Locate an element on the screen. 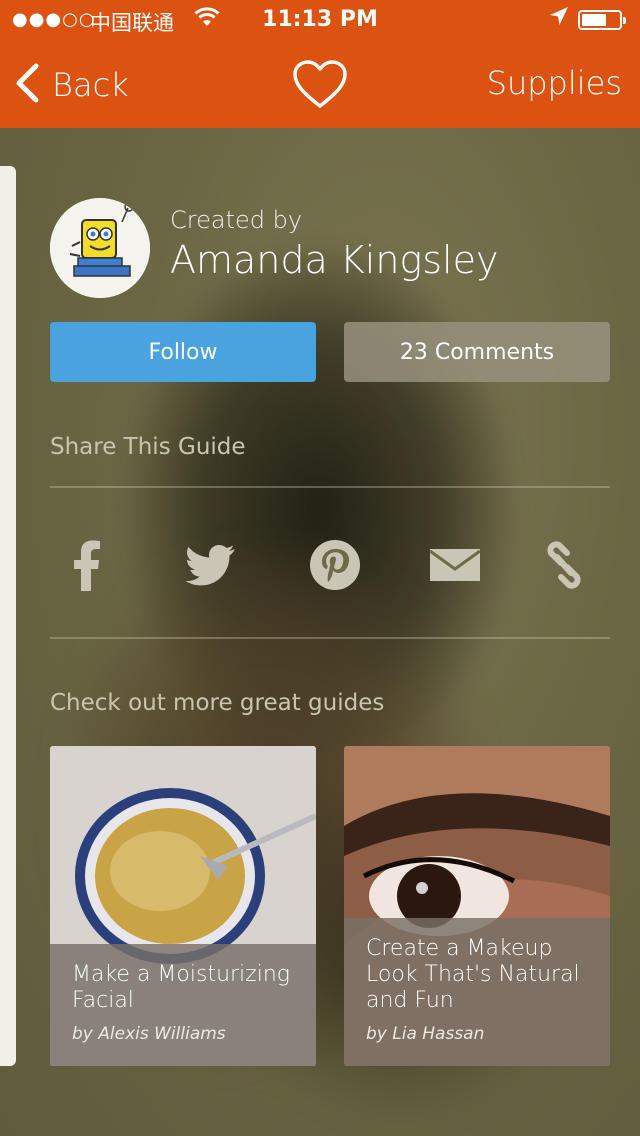  favorite-heart-icon is located at coordinates (320, 87).